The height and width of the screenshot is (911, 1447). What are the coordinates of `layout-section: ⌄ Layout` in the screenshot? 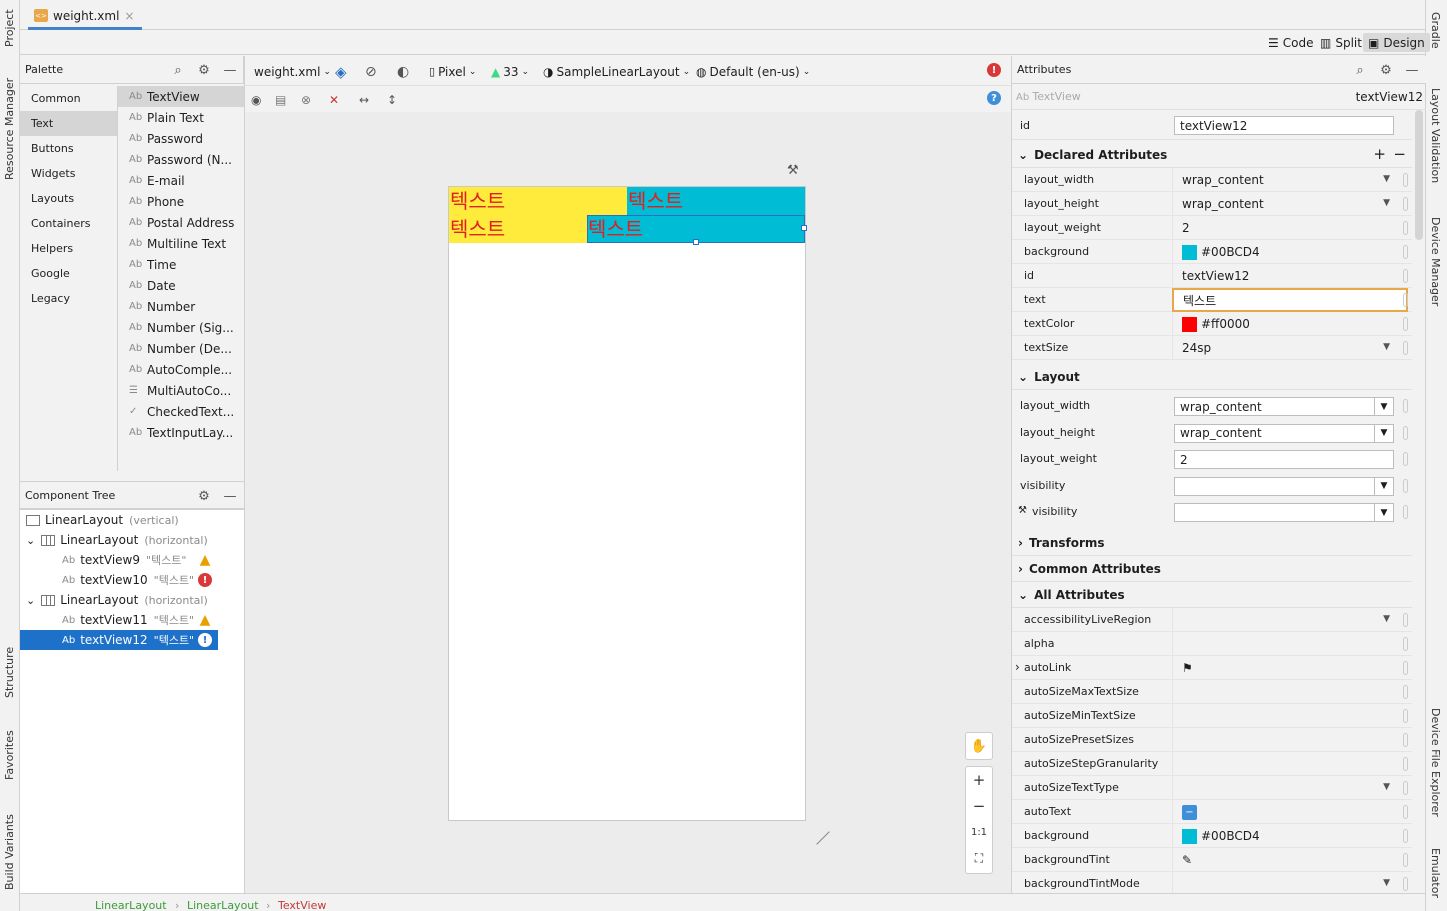 It's located at (1212, 377).